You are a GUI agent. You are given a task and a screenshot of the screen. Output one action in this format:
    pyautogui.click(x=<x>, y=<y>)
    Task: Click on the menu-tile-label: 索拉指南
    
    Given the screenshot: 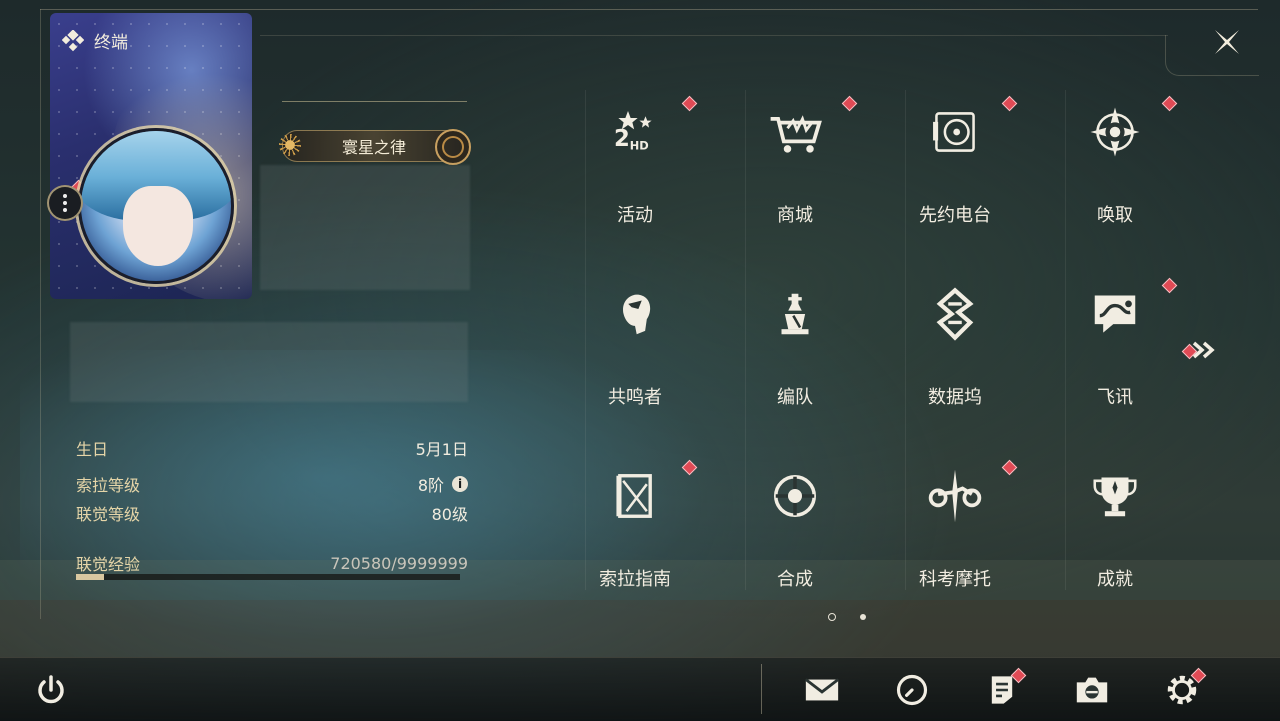 What is the action you would take?
    pyautogui.click(x=635, y=579)
    